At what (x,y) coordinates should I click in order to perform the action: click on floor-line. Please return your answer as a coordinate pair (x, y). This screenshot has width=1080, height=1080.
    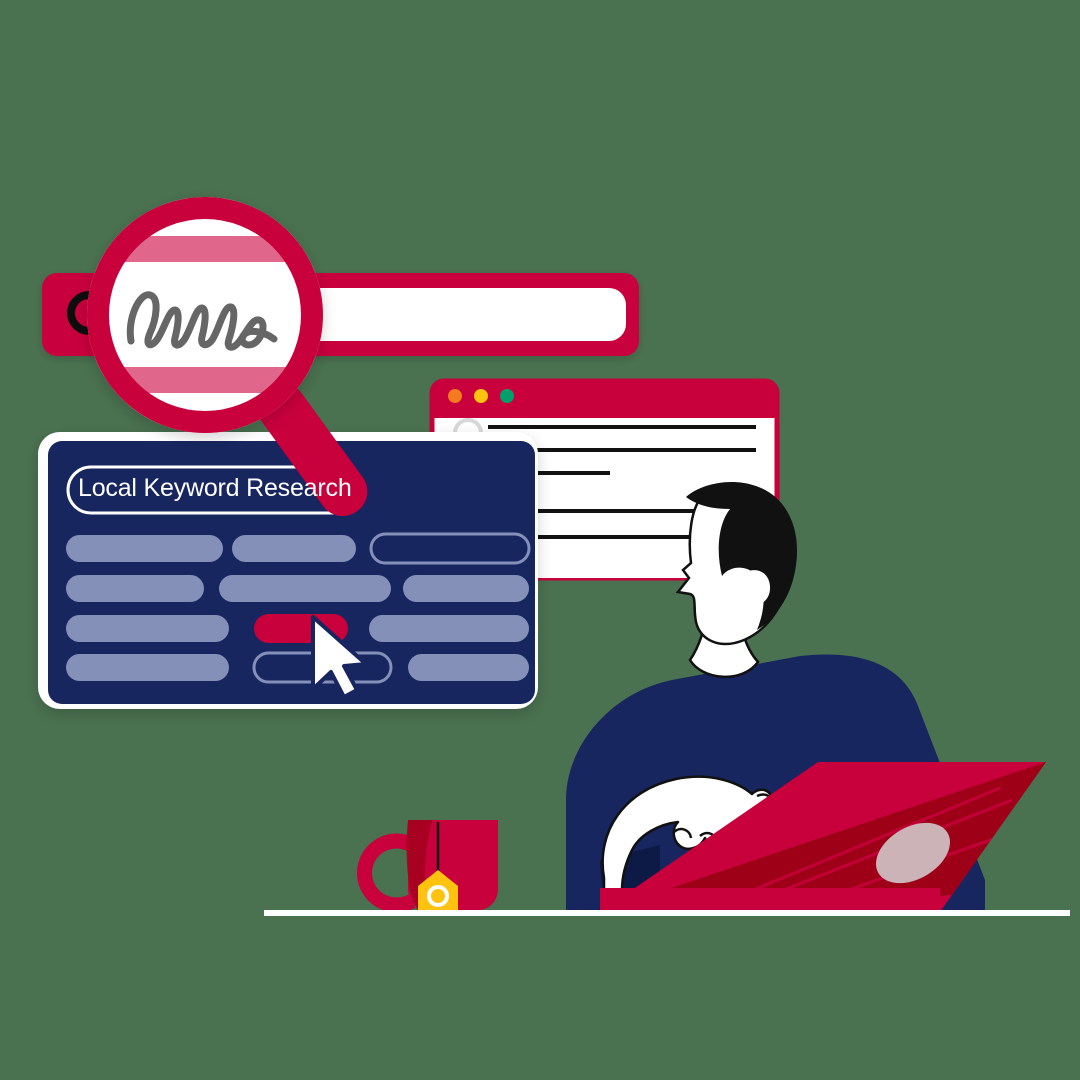
    Looking at the image, I should click on (667, 913).